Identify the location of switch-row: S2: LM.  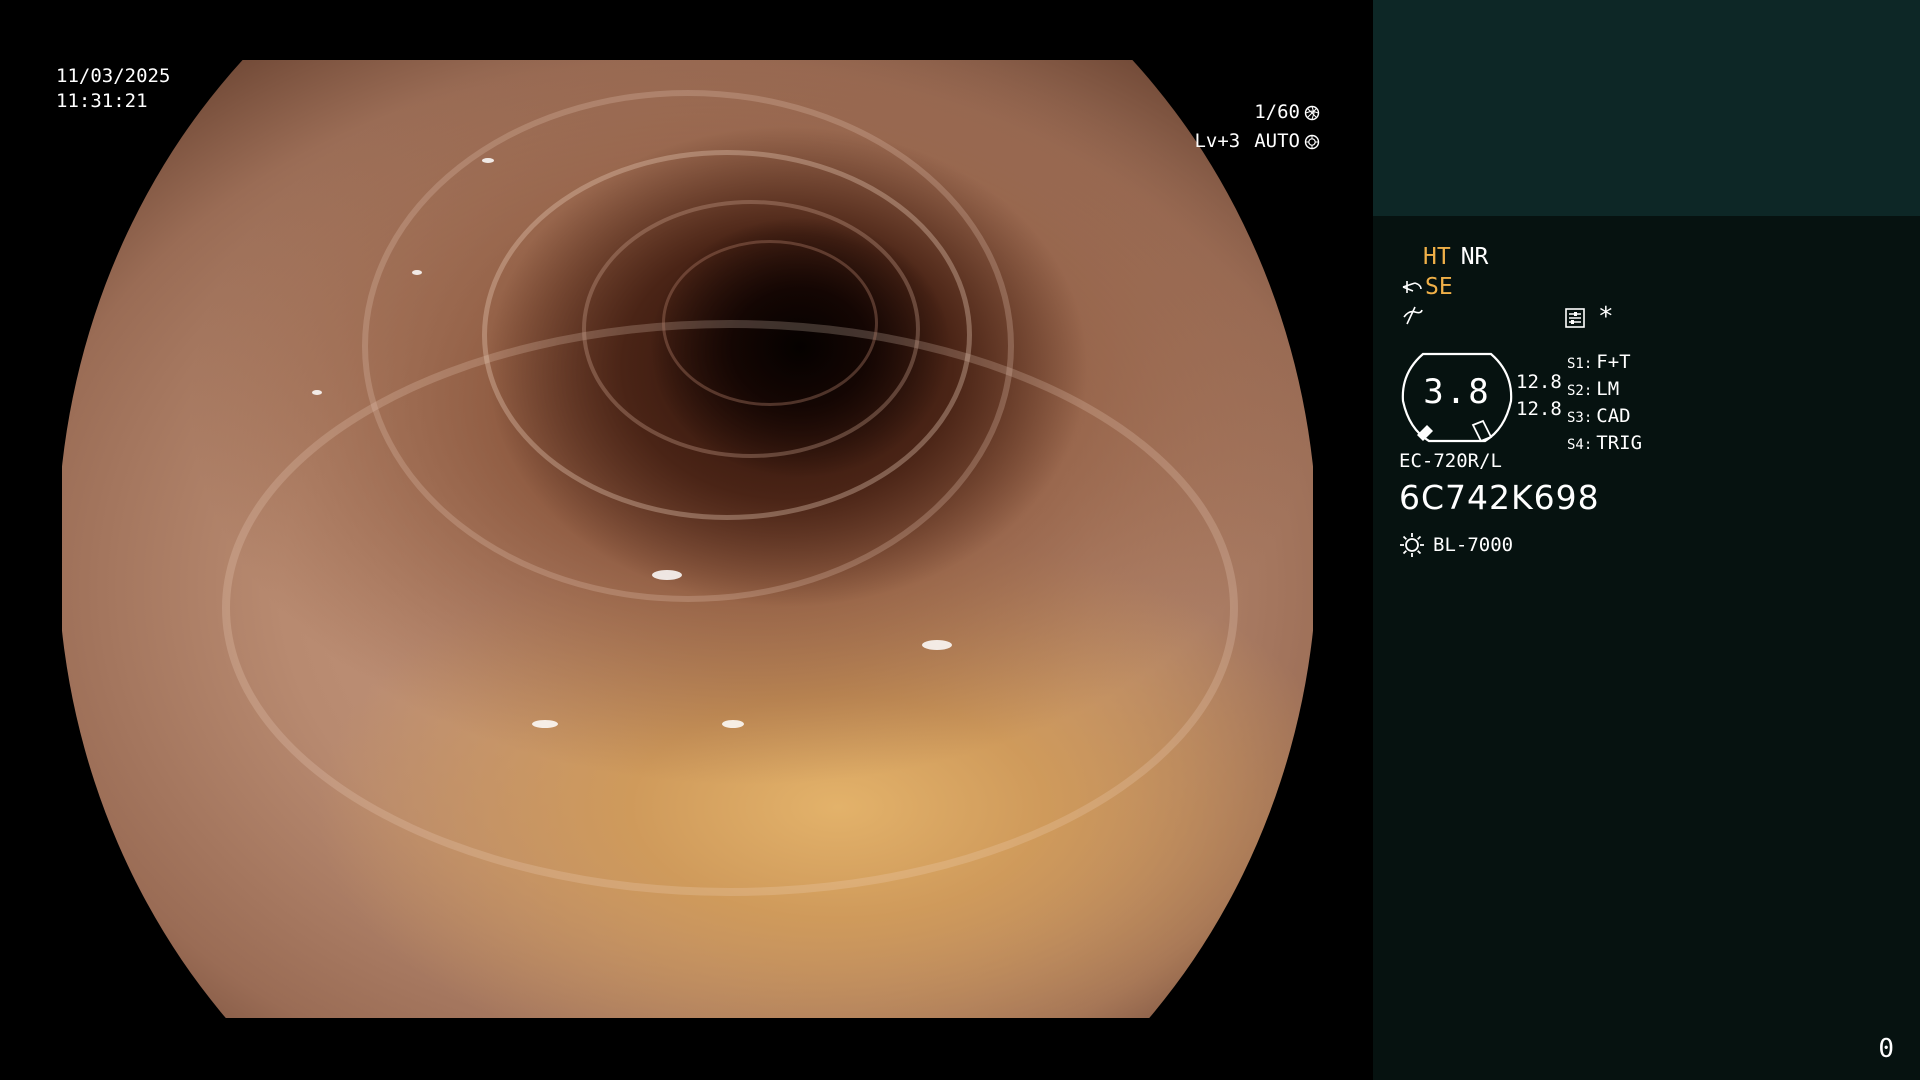
(1604, 390).